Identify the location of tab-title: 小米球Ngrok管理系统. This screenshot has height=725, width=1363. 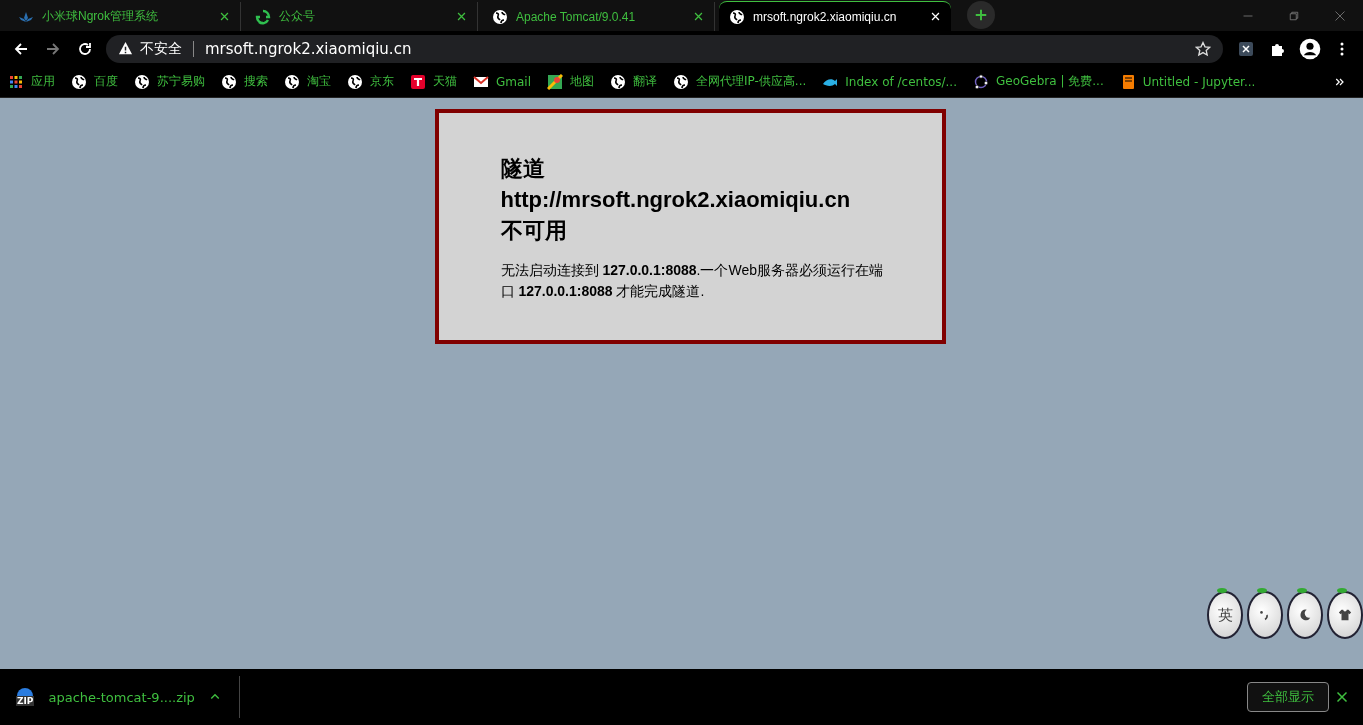
(100, 16).